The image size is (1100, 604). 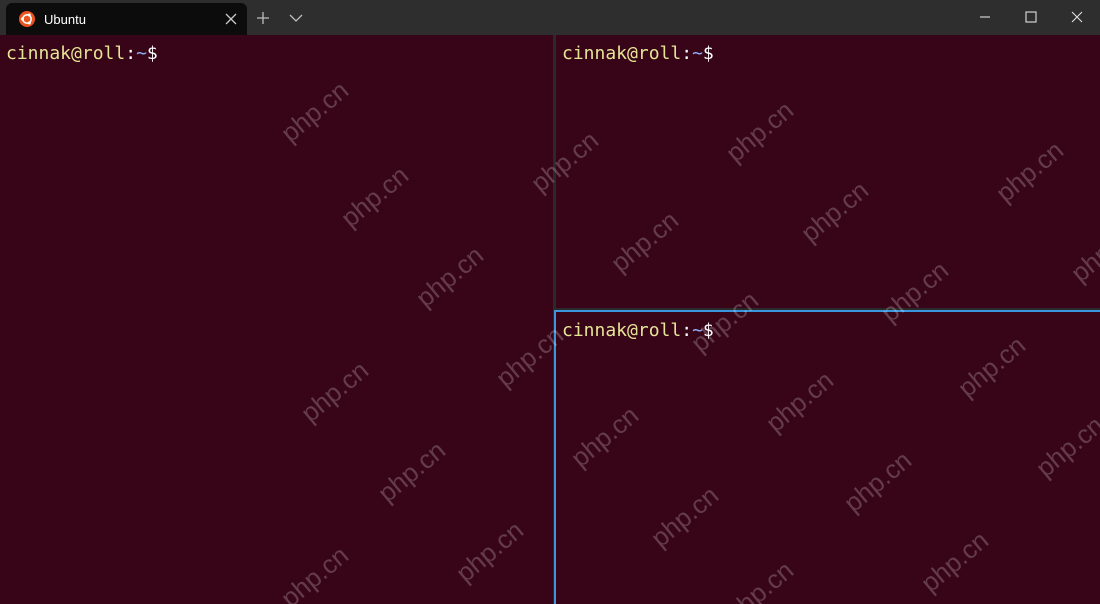 I want to click on title-bar: Ubuntu, so click(x=550, y=17).